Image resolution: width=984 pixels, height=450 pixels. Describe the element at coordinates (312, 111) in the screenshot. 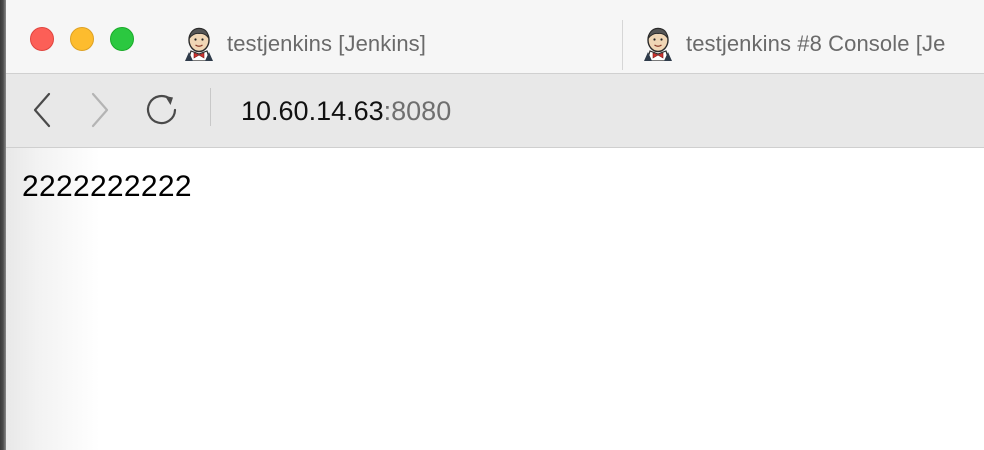

I see `url-host: 10.60.14.63` at that location.